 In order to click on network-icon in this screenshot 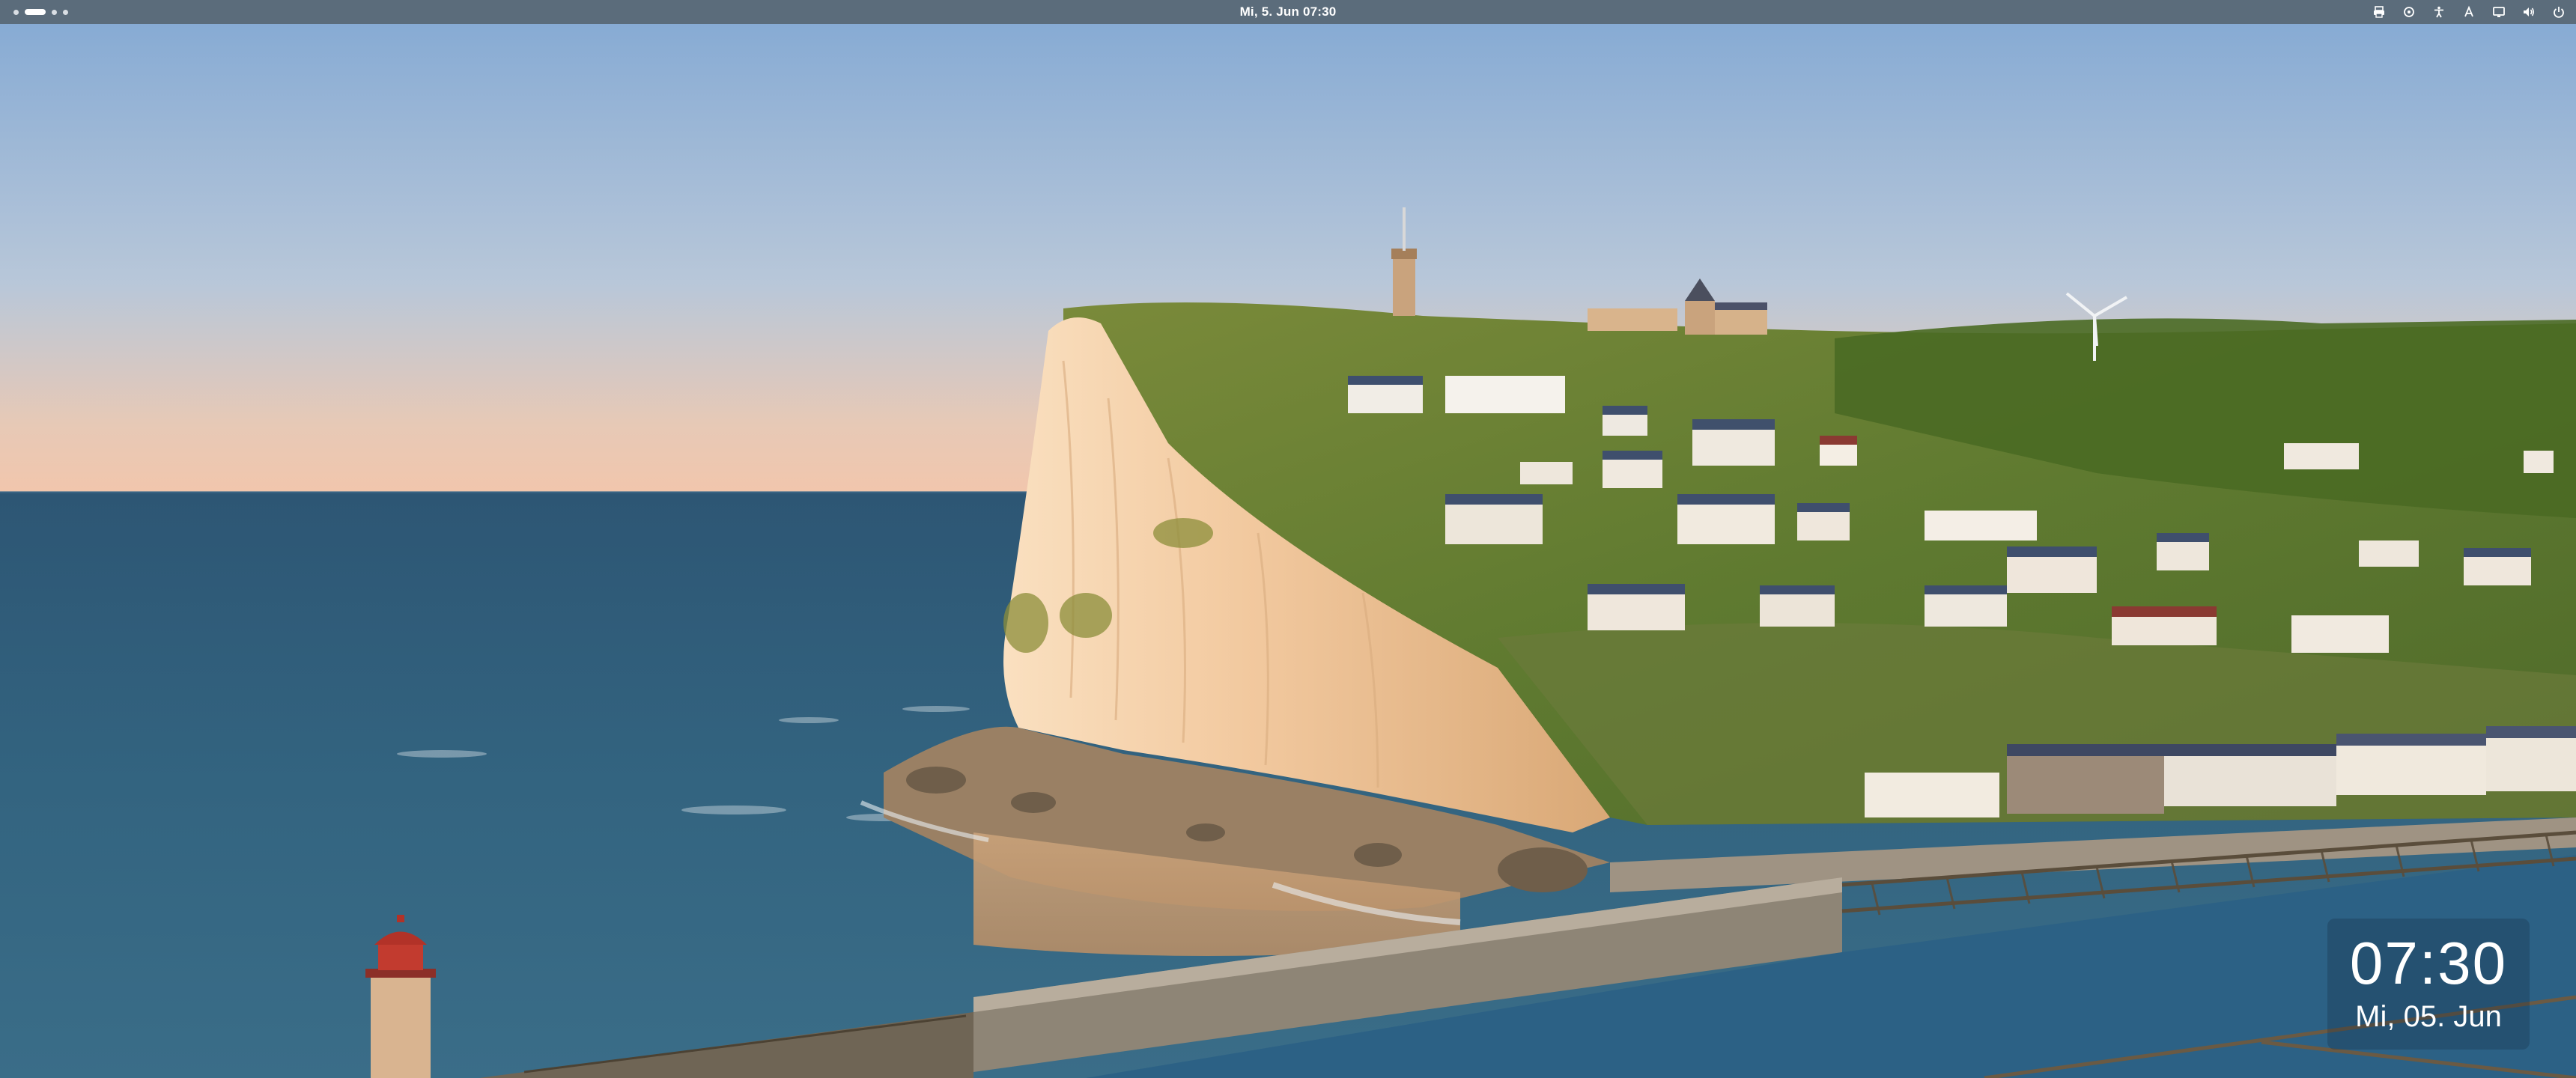, I will do `click(2409, 12)`.